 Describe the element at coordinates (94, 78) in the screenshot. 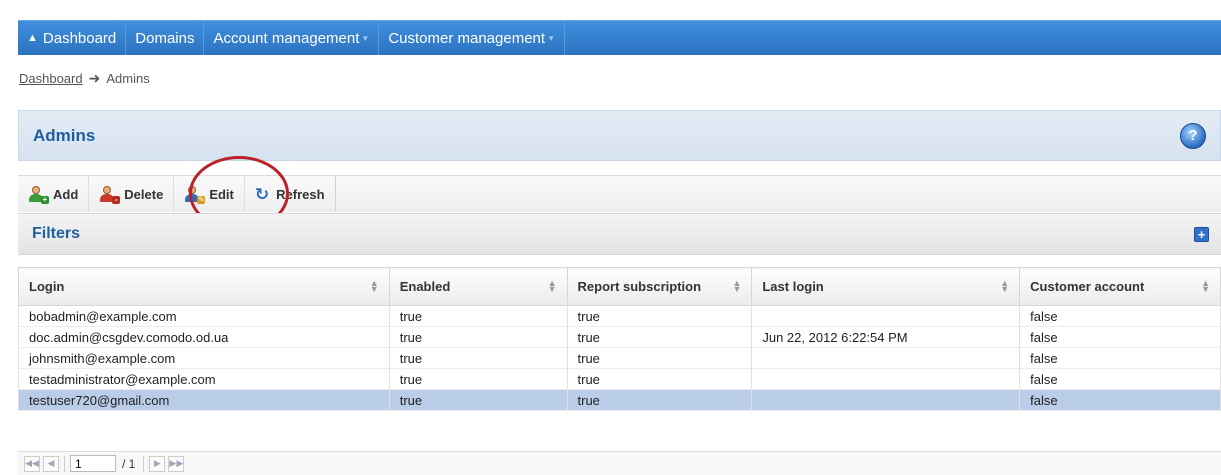

I see `arrow-right-icon: ➜` at that location.